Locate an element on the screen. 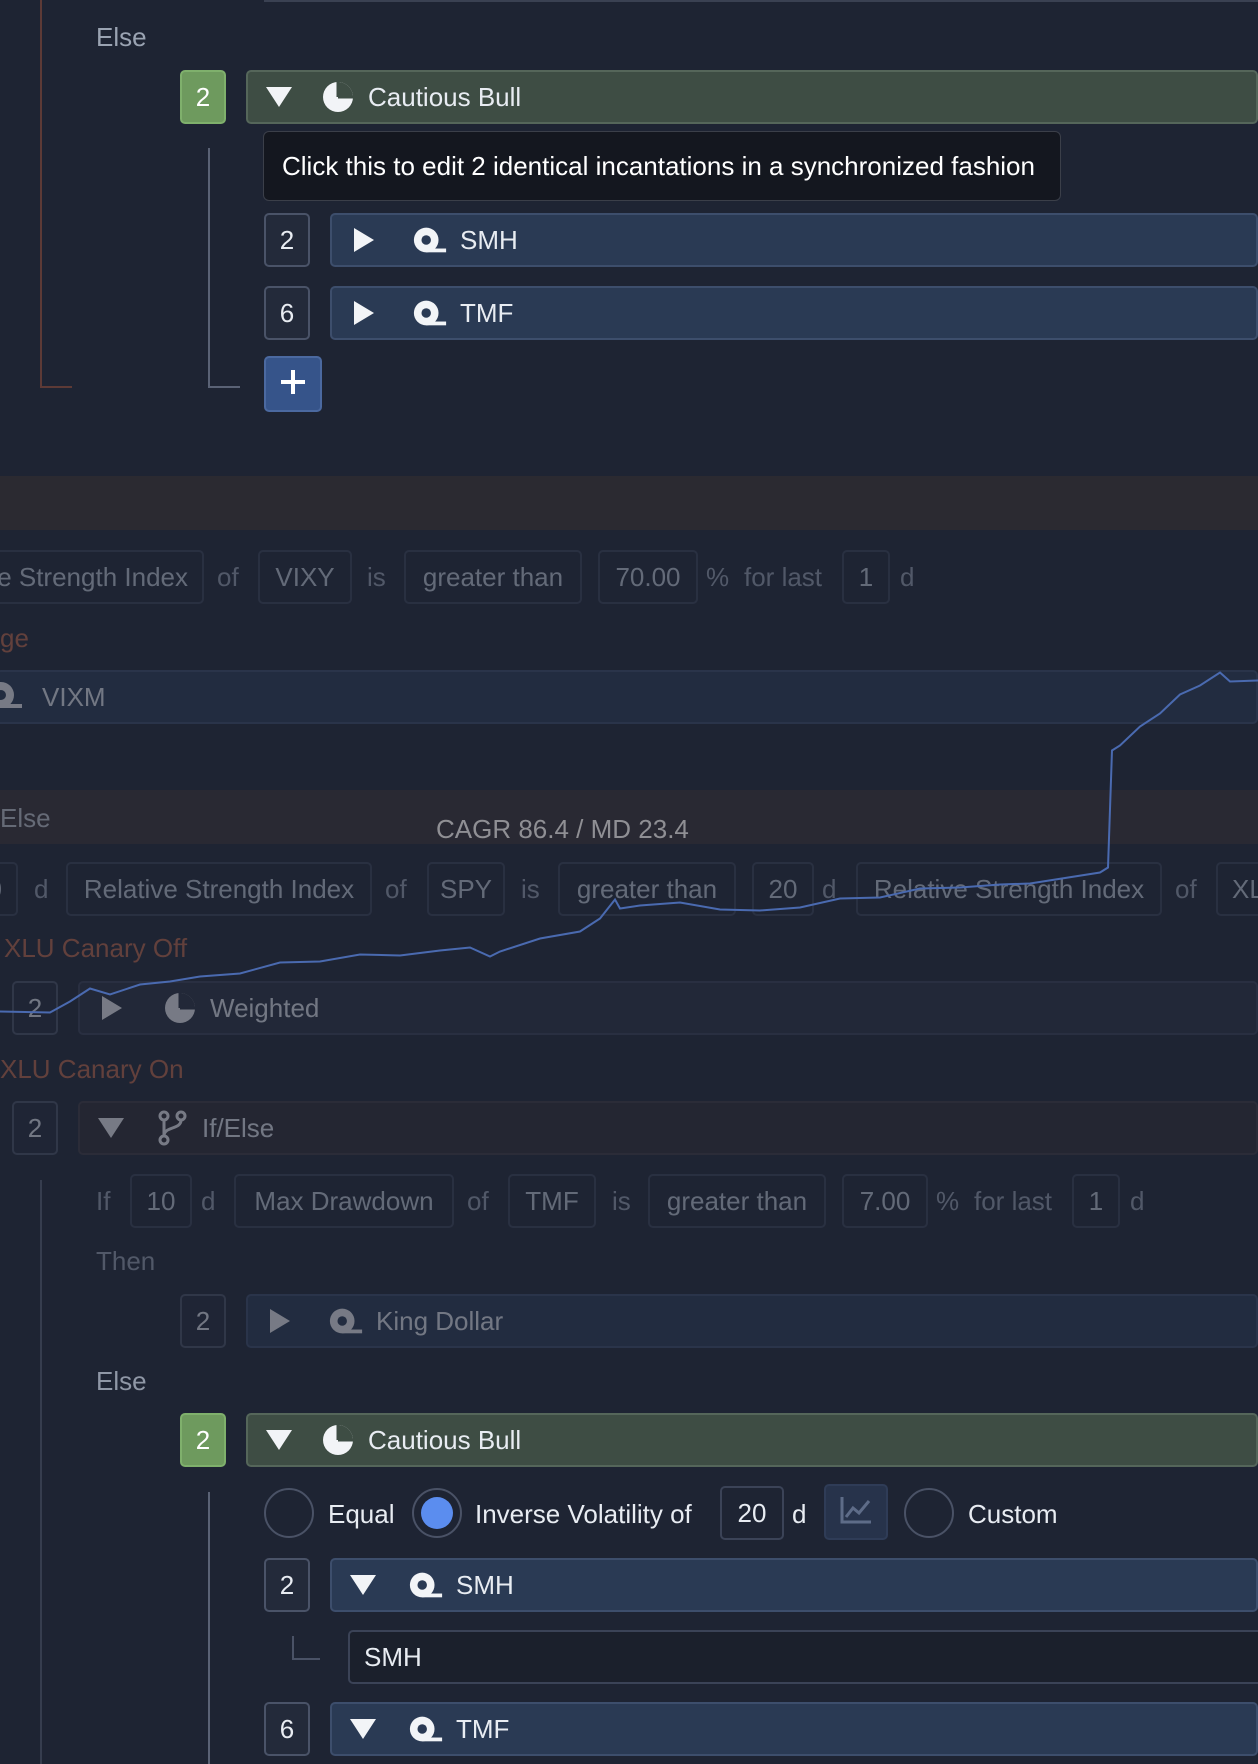 This screenshot has width=1258, height=1764. then-label: Then is located at coordinates (126, 1261).